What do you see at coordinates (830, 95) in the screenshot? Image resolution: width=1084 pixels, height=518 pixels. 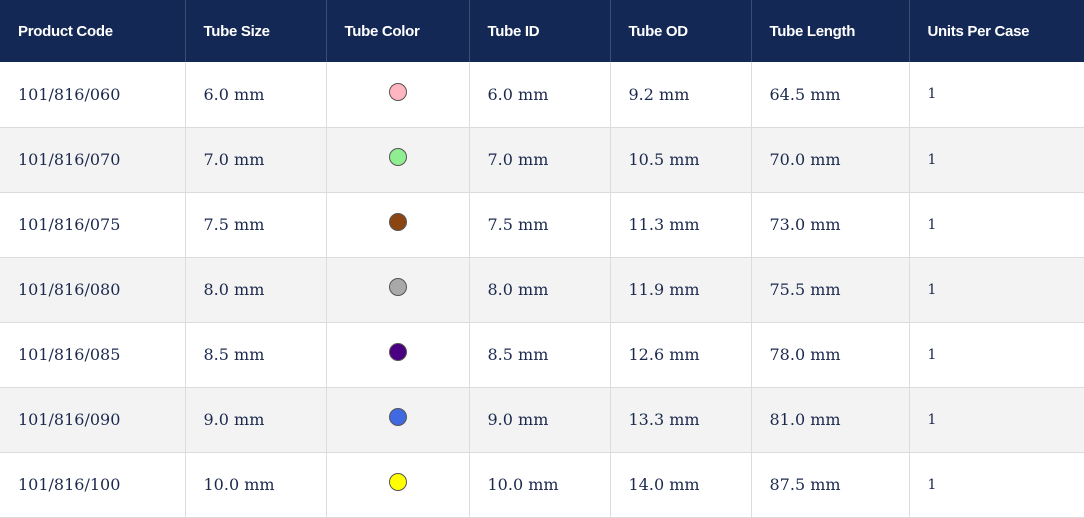 I see `tube-length-cell: 64.5 mm` at bounding box center [830, 95].